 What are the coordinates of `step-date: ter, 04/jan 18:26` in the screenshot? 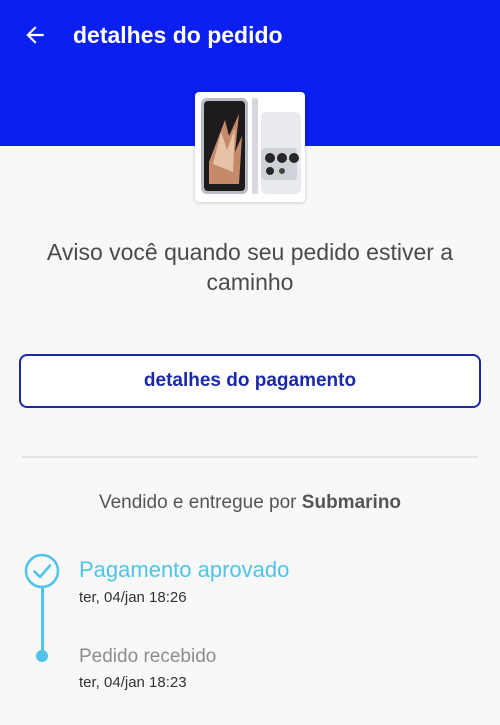 It's located at (133, 597).